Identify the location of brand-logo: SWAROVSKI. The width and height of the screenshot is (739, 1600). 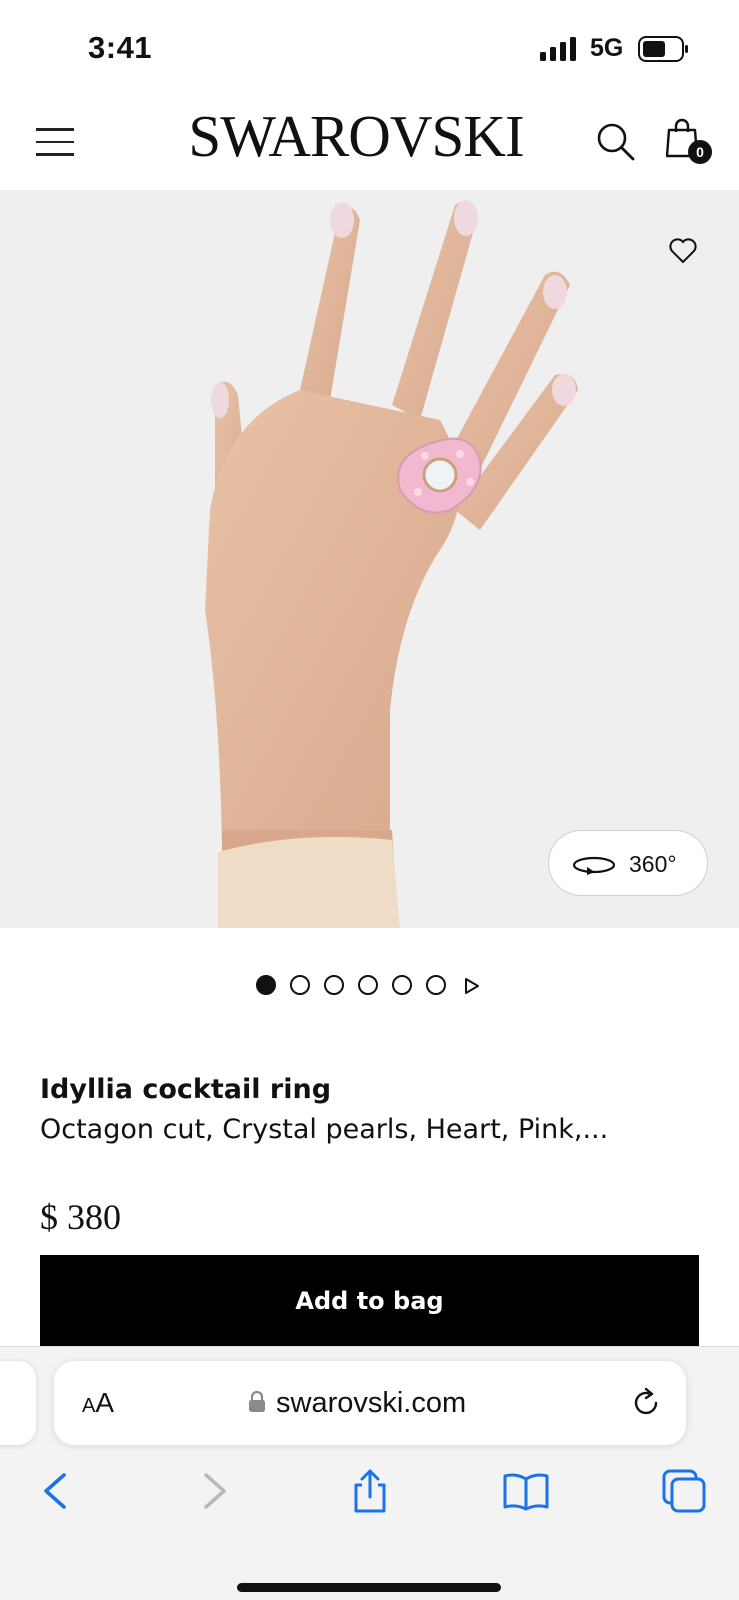
(356, 136).